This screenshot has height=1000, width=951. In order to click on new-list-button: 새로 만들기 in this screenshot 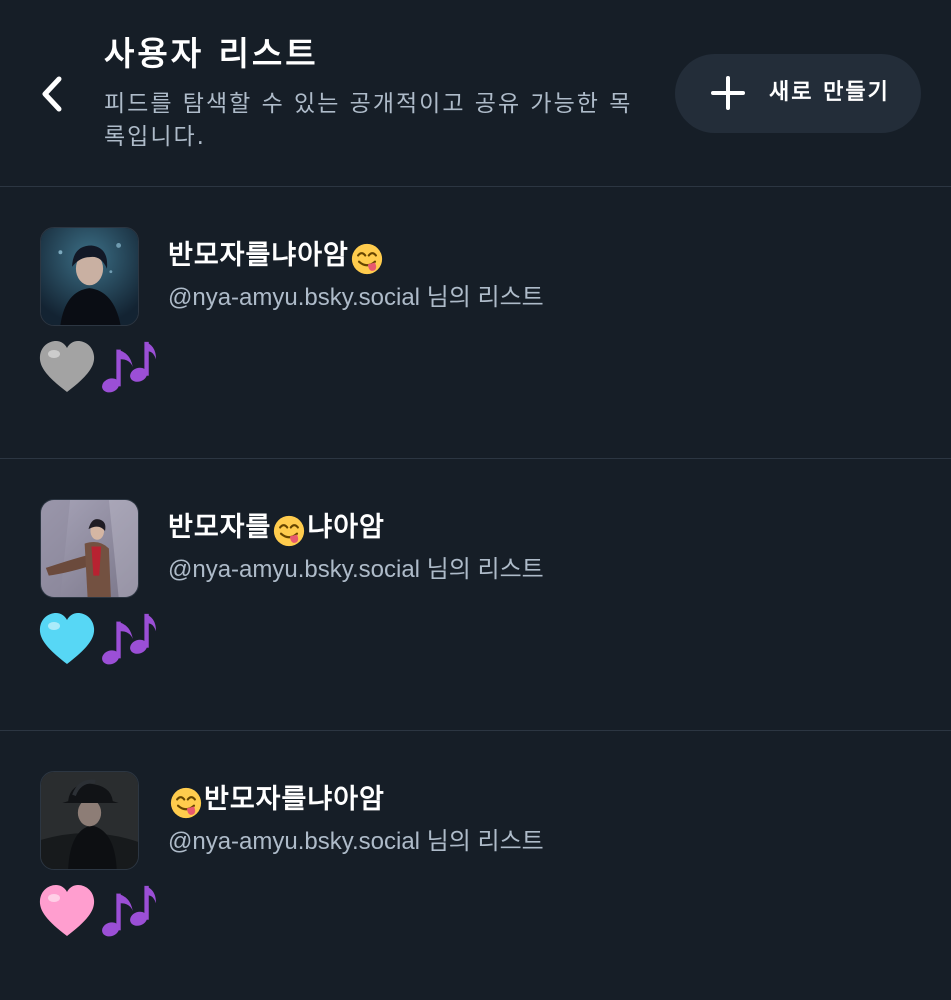, I will do `click(798, 93)`.